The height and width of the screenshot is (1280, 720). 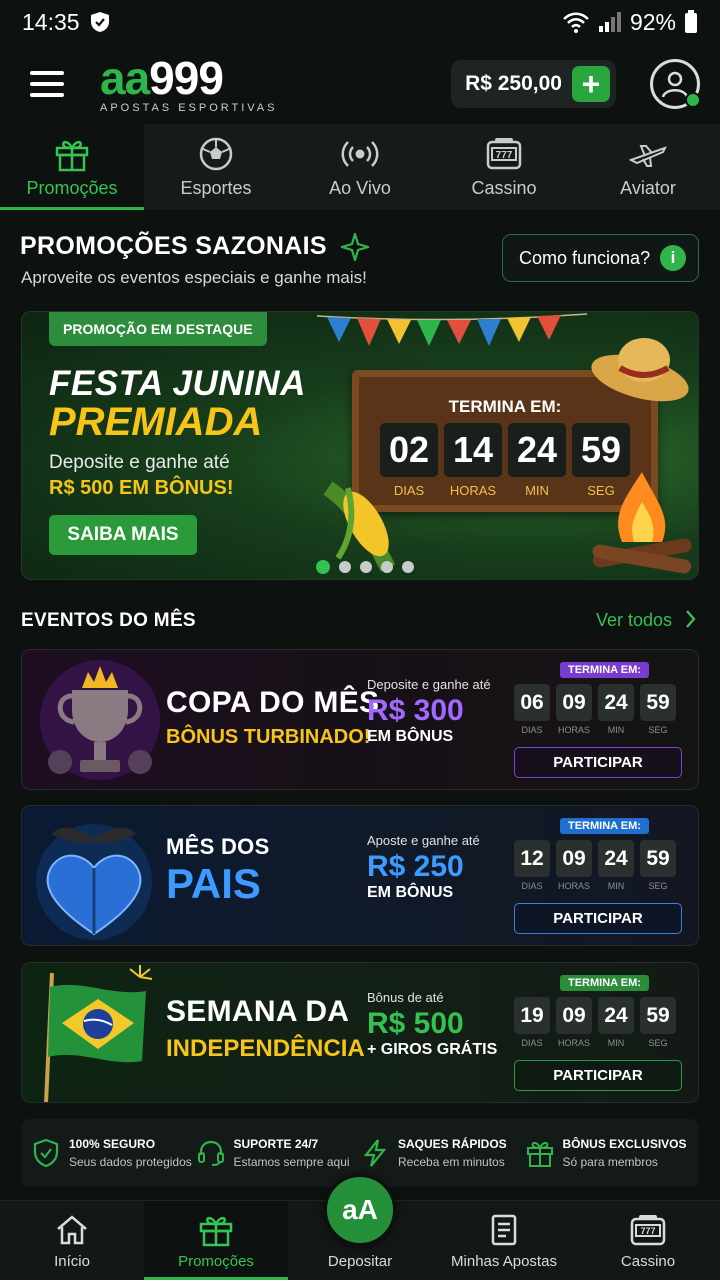 I want to click on wifi-icon, so click(x=576, y=22).